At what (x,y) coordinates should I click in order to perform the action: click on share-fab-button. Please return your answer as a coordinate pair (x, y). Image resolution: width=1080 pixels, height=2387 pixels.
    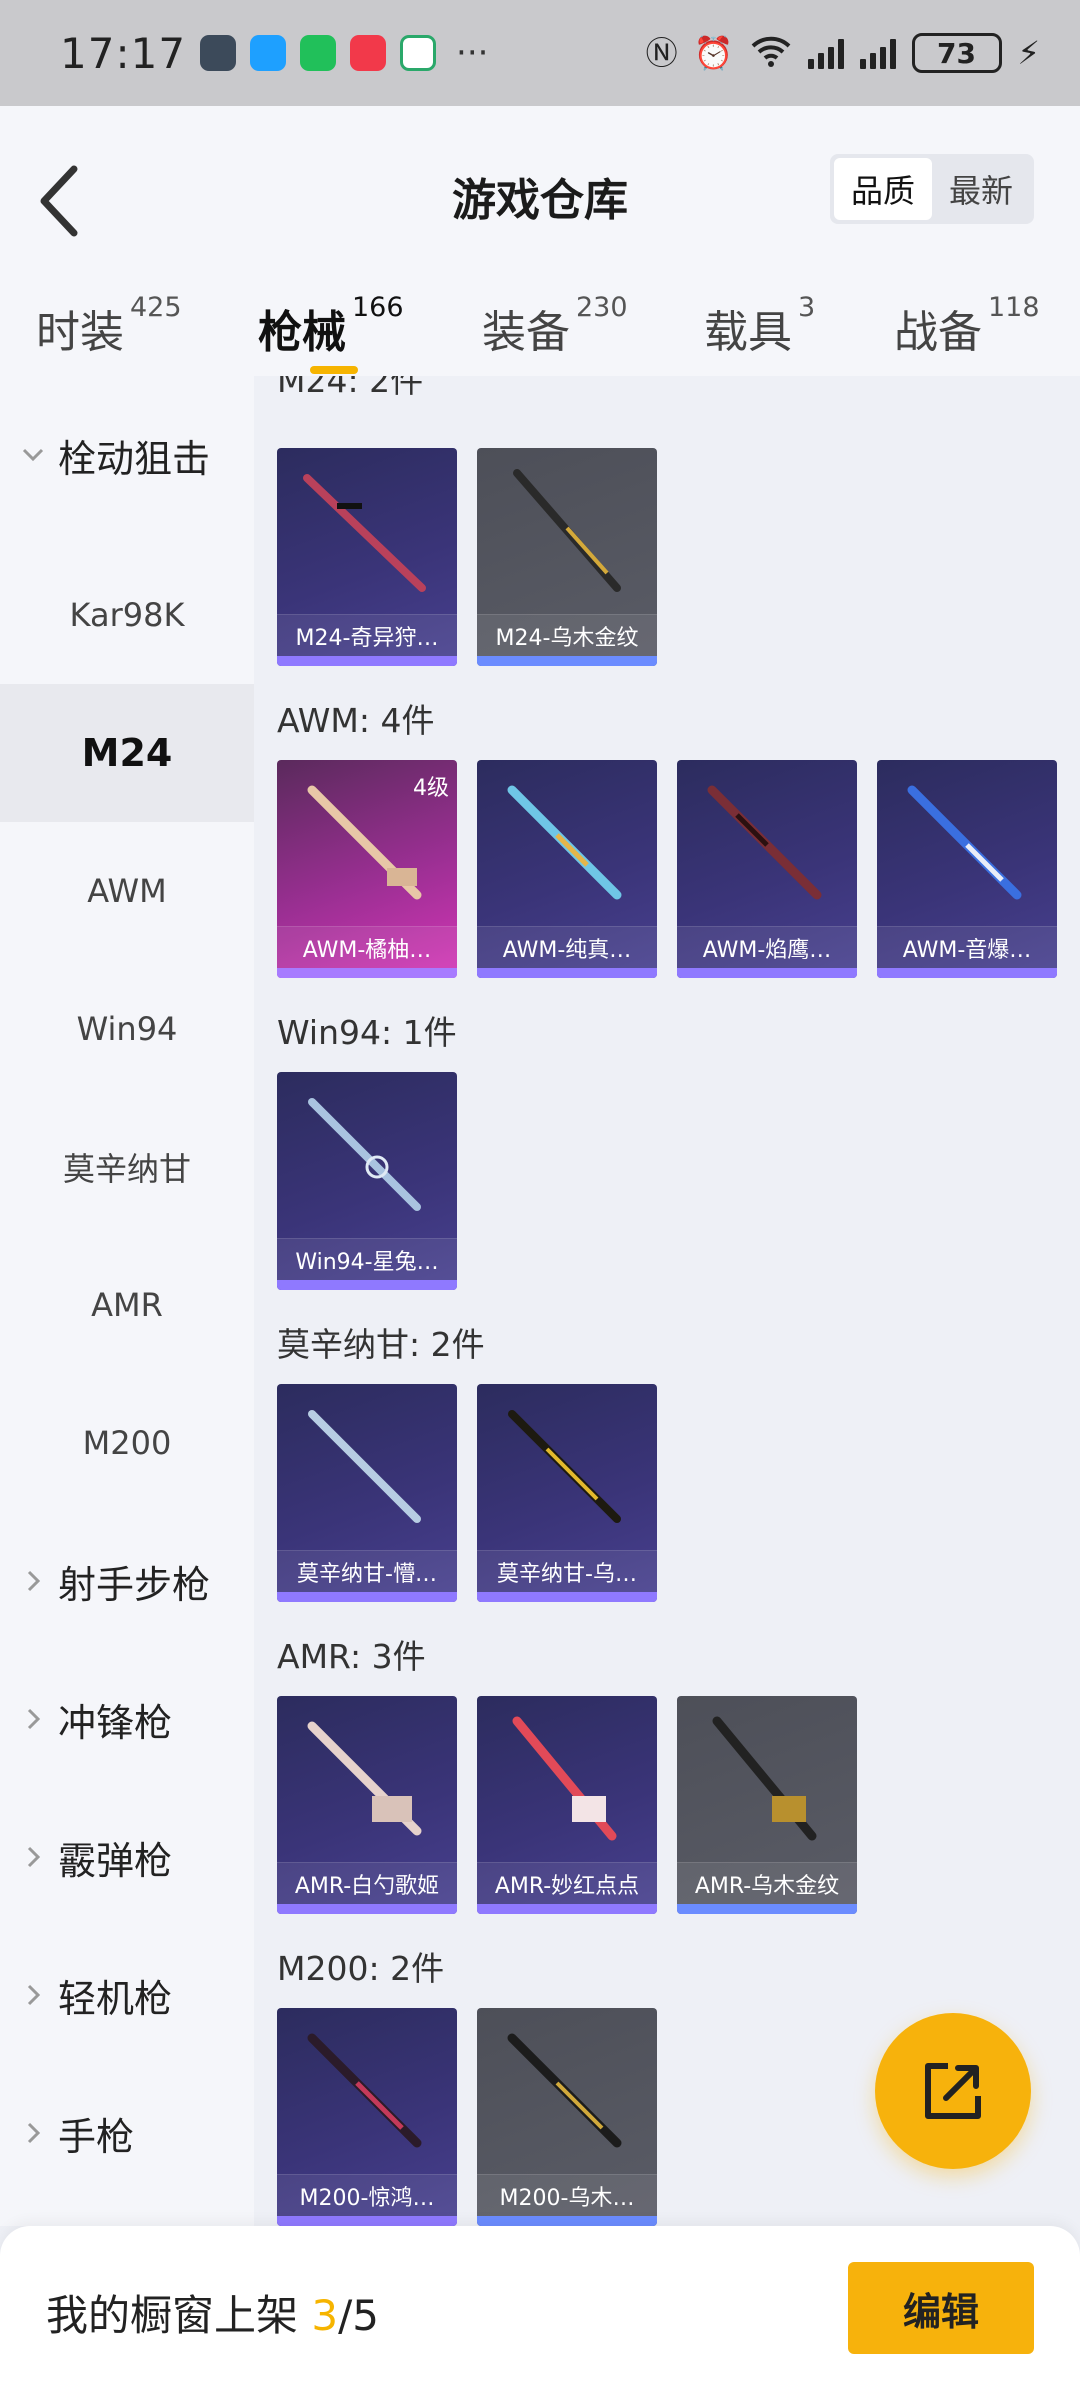
    Looking at the image, I should click on (953, 2091).